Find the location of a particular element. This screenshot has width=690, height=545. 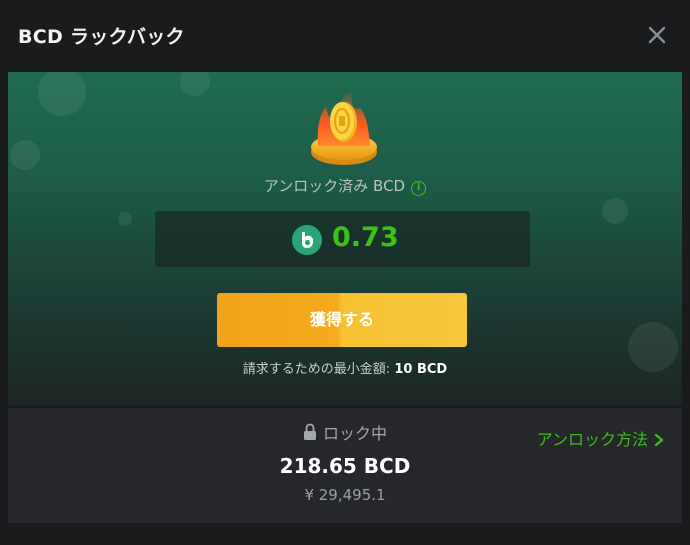

coin-fire-icon is located at coordinates (344, 128).